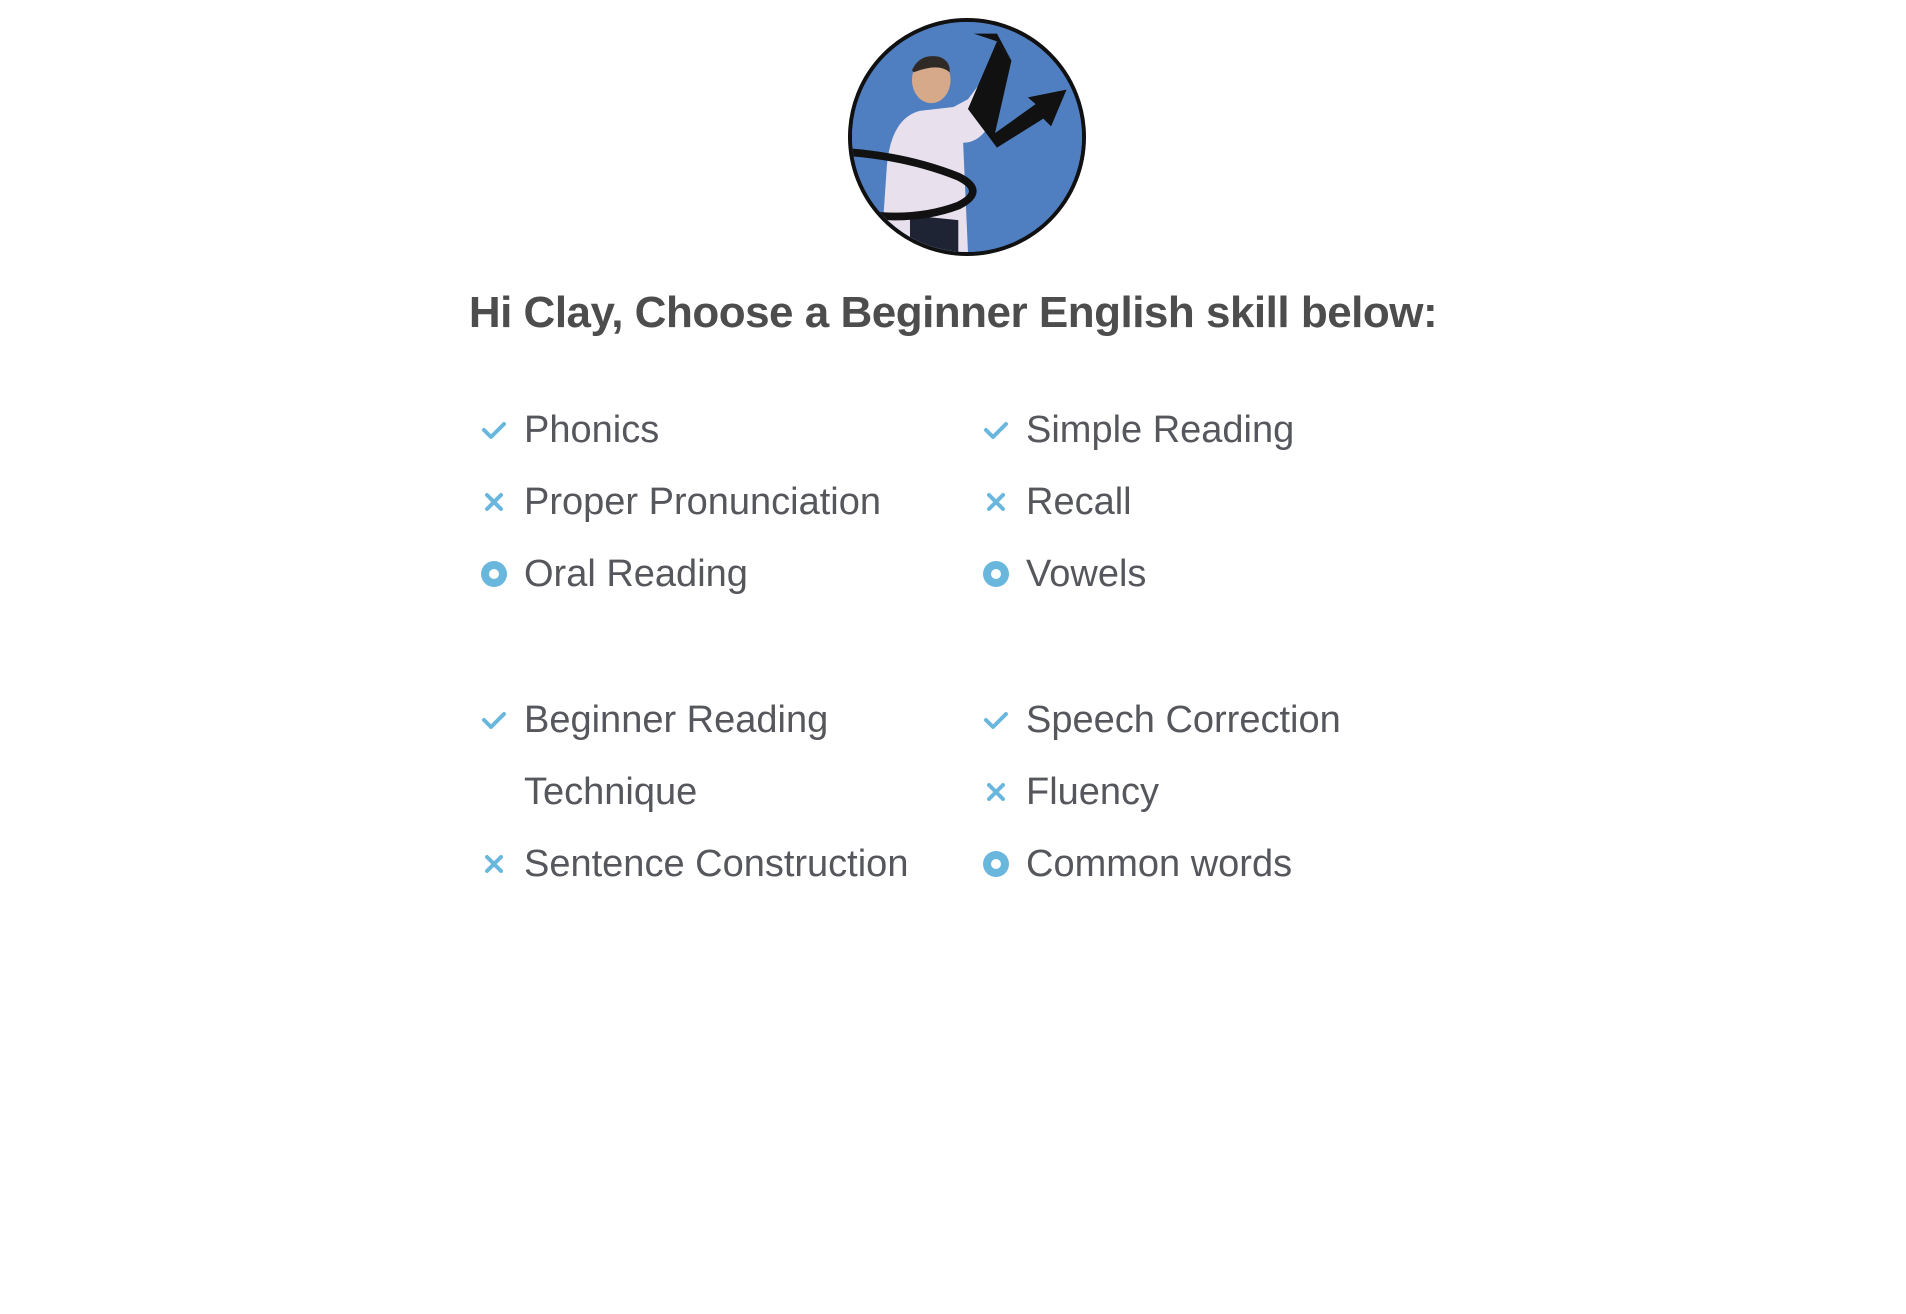 This screenshot has height=1314, width=1906. Describe the element at coordinates (716, 864) in the screenshot. I see `skill-label: Sentence Construction` at that location.